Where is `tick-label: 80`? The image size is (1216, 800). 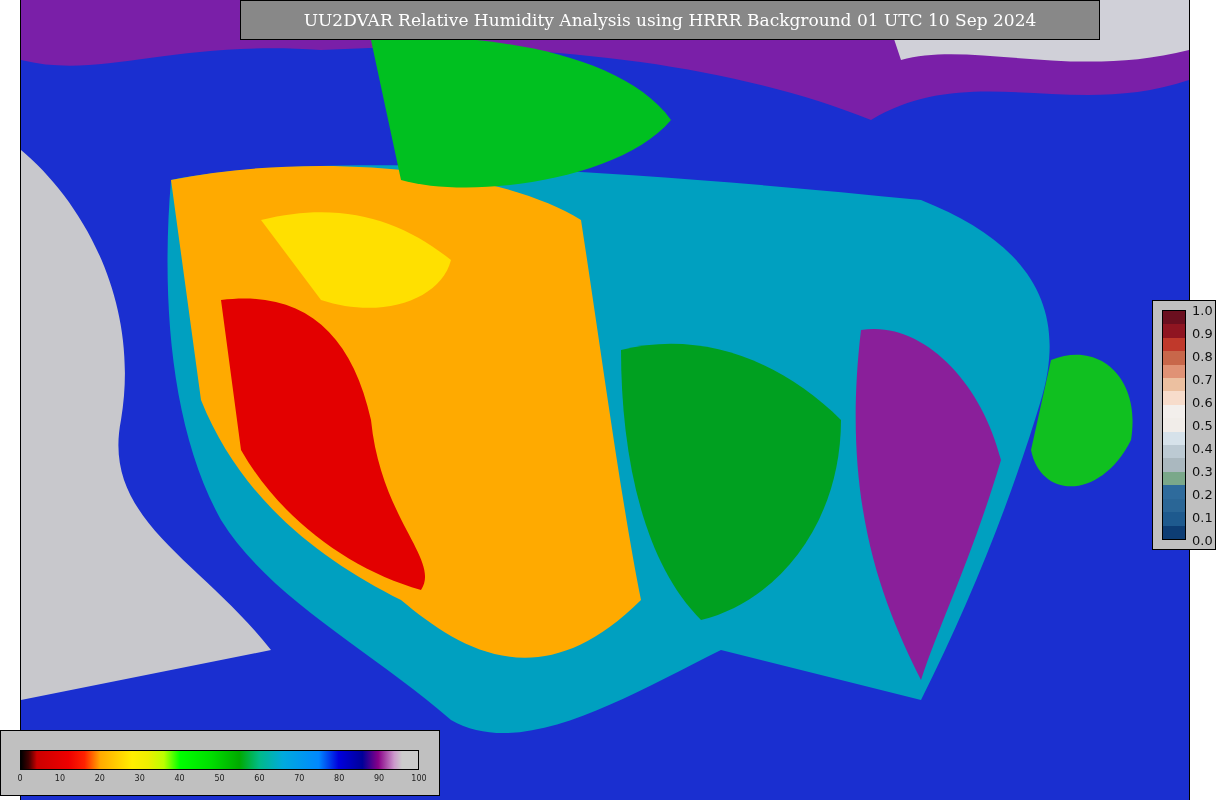
tick-label: 80 is located at coordinates (339, 778).